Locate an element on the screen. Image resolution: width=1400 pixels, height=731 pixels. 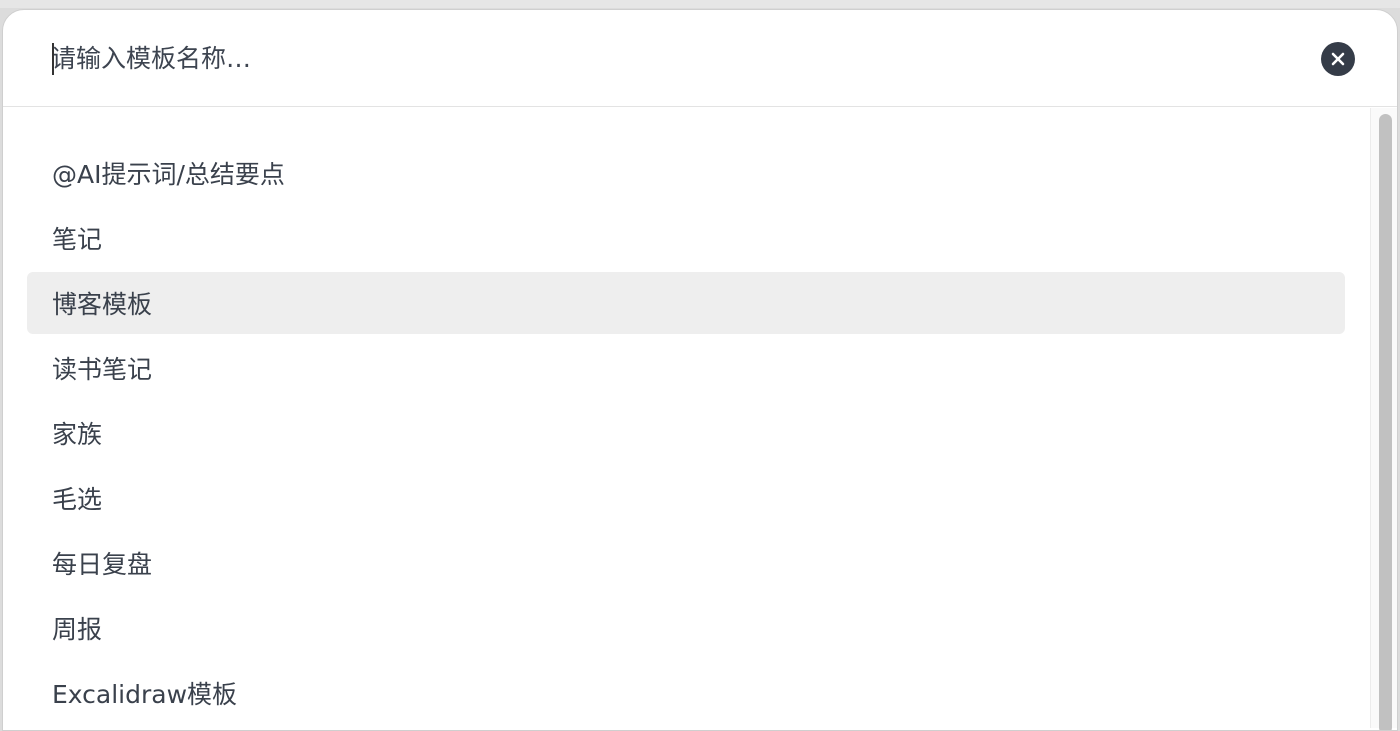
template-item-mao-selected: 毛选 is located at coordinates (686, 498).